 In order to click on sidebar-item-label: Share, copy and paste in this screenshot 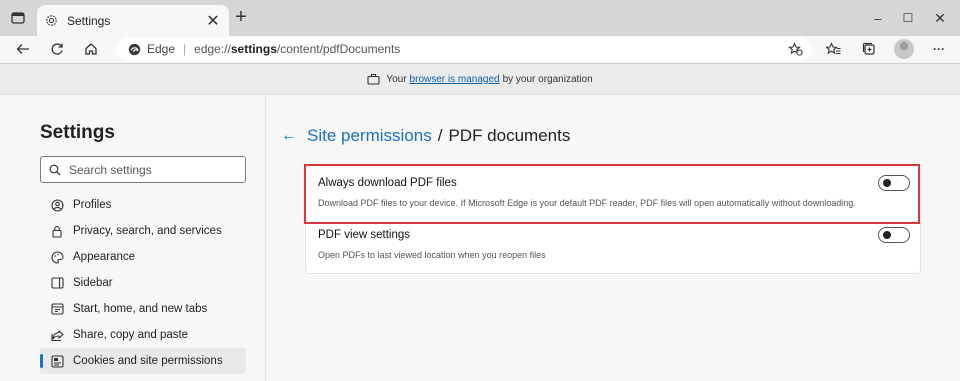, I will do `click(131, 335)`.